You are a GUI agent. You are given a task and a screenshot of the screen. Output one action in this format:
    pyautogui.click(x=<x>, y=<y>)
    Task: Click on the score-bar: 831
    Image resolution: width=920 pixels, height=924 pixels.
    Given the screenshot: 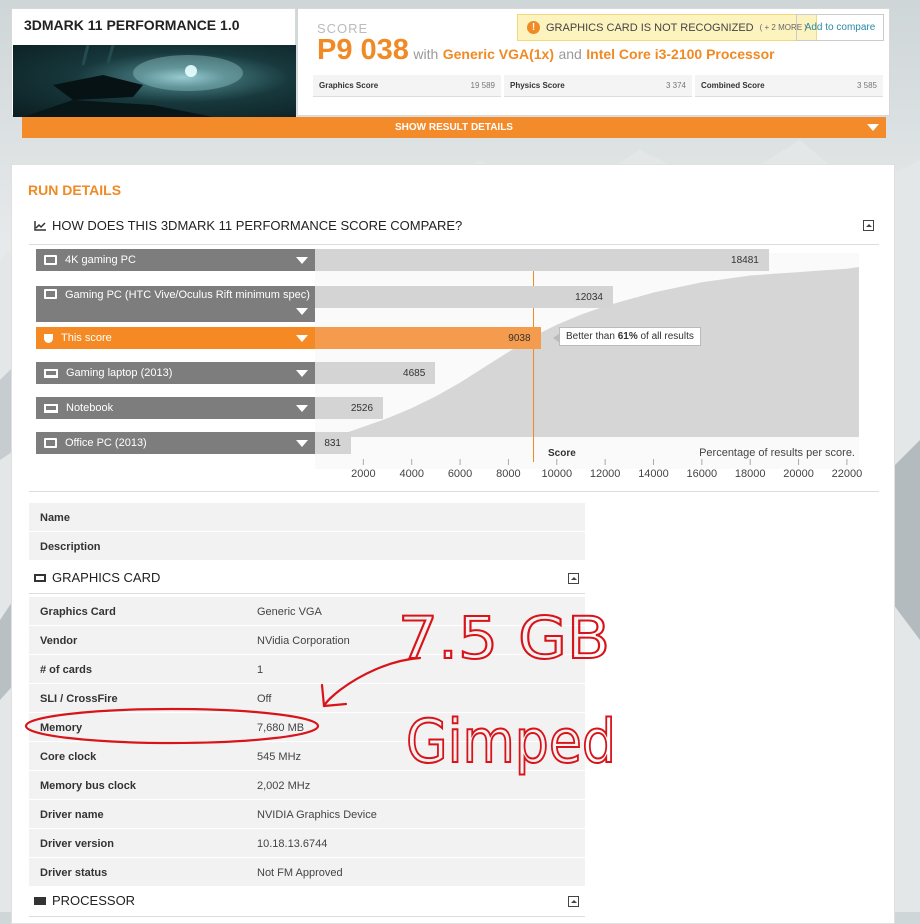 What is the action you would take?
    pyautogui.click(x=333, y=443)
    